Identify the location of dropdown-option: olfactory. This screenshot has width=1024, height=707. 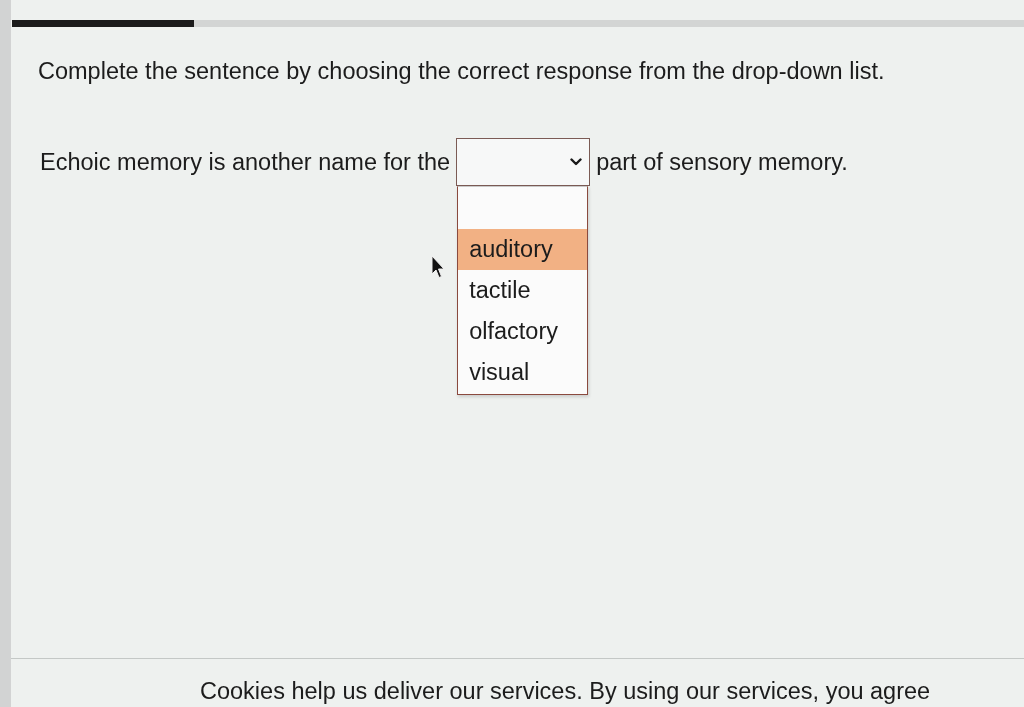
(523, 331).